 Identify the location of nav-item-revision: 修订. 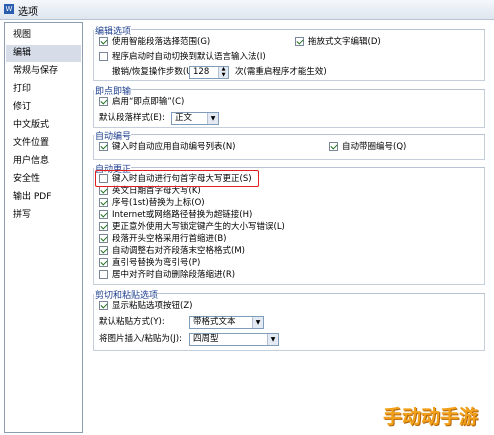
(43, 107).